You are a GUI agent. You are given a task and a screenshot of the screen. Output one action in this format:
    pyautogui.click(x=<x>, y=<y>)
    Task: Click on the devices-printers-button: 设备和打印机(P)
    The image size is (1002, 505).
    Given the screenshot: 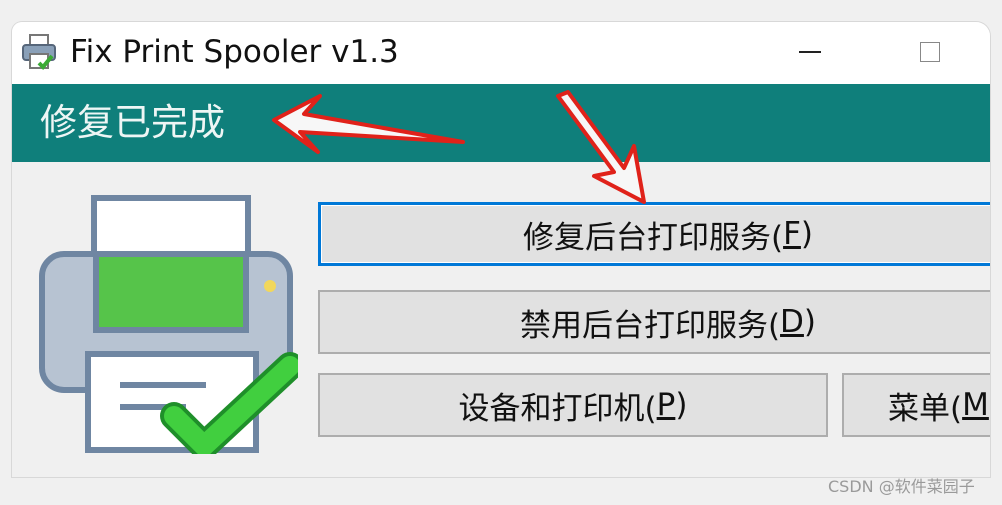 What is the action you would take?
    pyautogui.click(x=573, y=405)
    